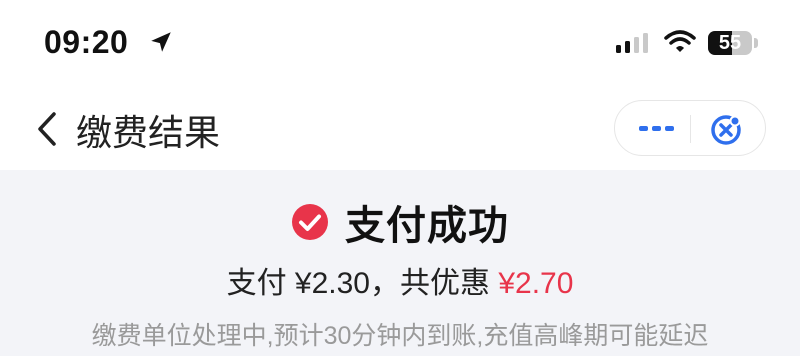 This screenshot has width=800, height=356. I want to click on mini-program-capsule, so click(690, 128).